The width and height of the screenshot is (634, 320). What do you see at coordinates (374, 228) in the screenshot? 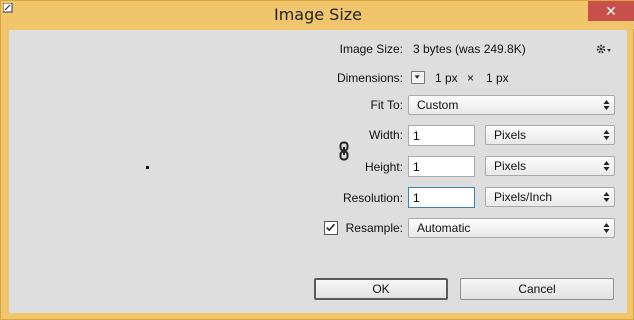
I see `resample-label: Resample:` at bounding box center [374, 228].